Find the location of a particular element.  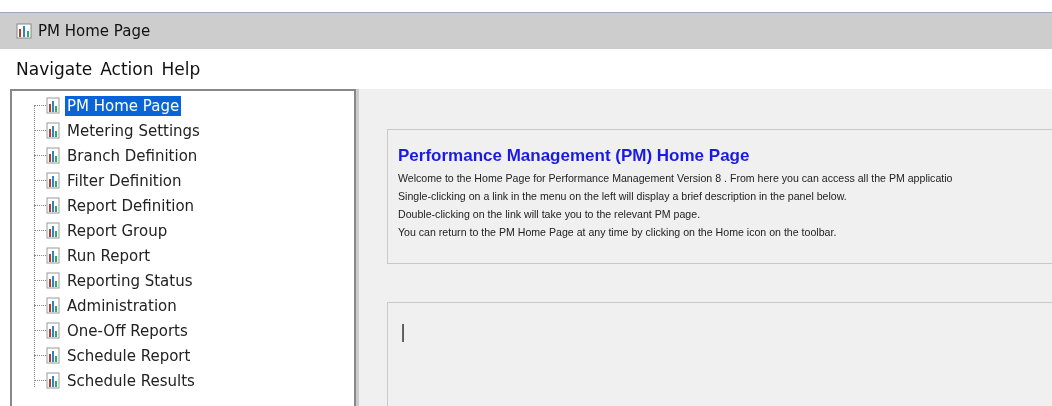

window-title: PM Home Page is located at coordinates (94, 31).